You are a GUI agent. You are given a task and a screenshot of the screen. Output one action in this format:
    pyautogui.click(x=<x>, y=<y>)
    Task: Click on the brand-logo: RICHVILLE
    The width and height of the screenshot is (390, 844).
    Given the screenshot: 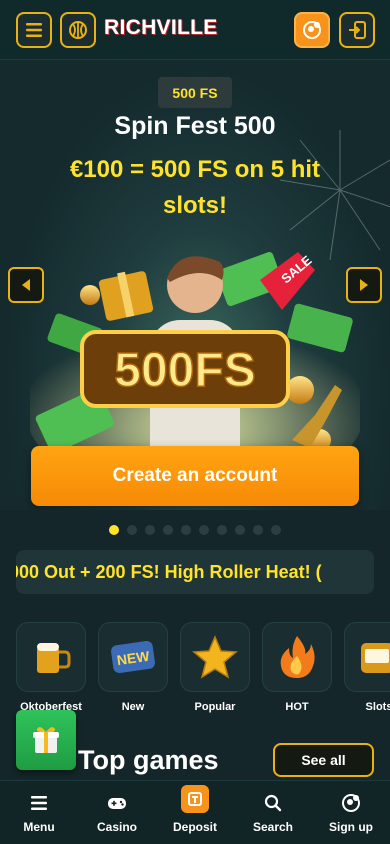 What is the action you would take?
    pyautogui.click(x=161, y=28)
    